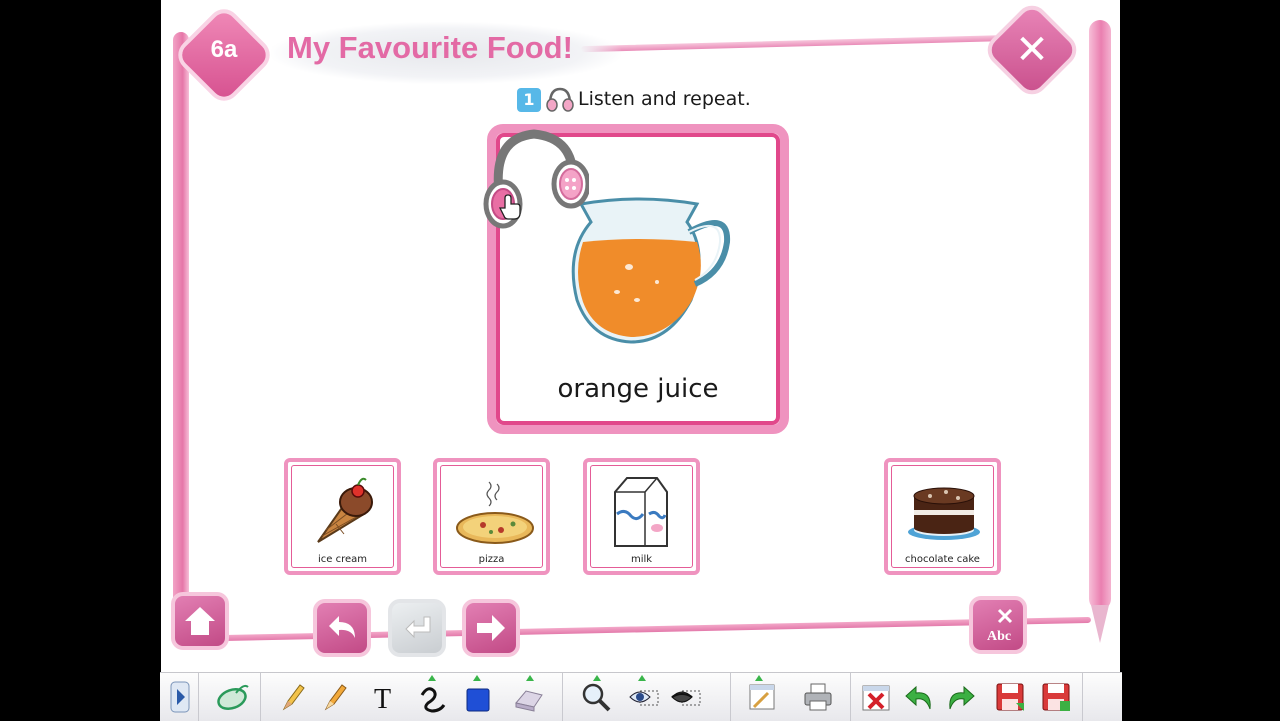 The height and width of the screenshot is (721, 1280). I want to click on back-button, so click(342, 628).